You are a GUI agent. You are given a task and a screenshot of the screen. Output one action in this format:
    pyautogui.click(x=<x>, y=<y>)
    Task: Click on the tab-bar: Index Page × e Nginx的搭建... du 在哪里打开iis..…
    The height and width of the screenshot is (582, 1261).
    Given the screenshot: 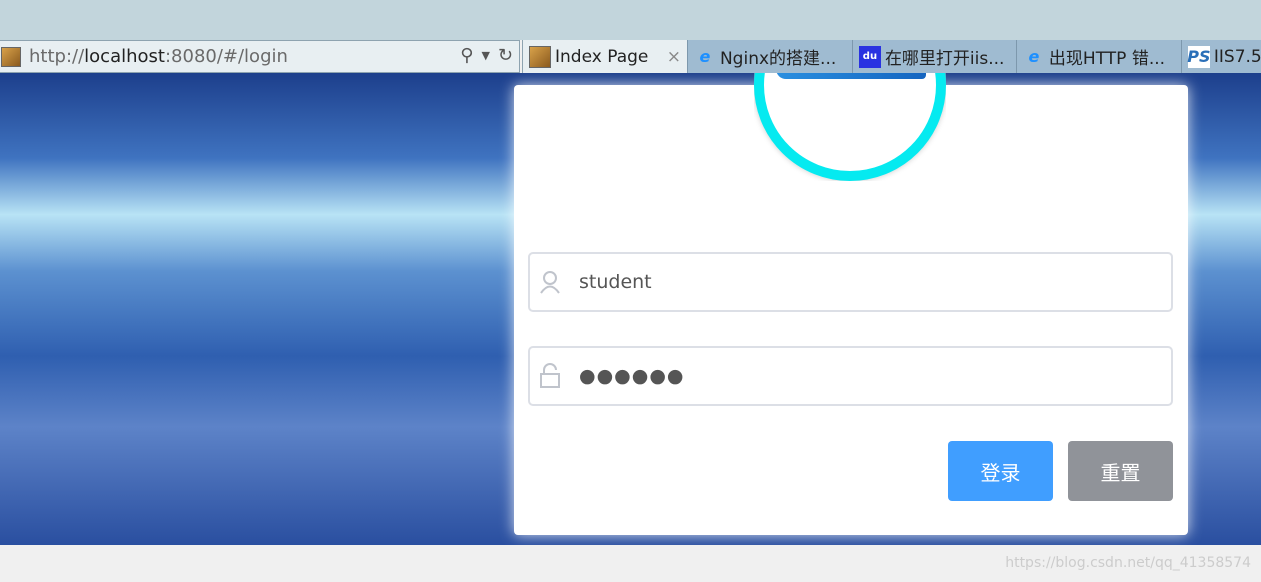 What is the action you would take?
    pyautogui.click(x=891, y=56)
    